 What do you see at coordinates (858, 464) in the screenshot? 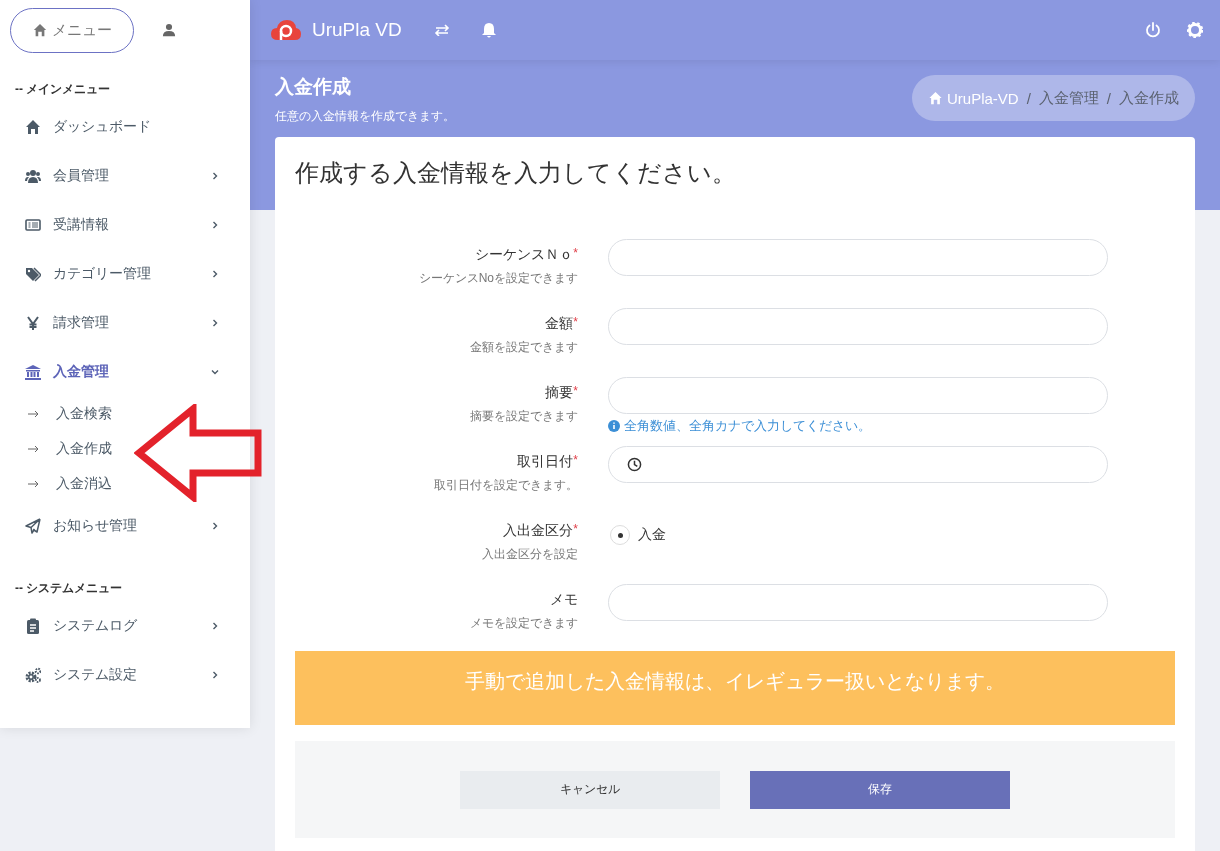
I see `date-field` at bounding box center [858, 464].